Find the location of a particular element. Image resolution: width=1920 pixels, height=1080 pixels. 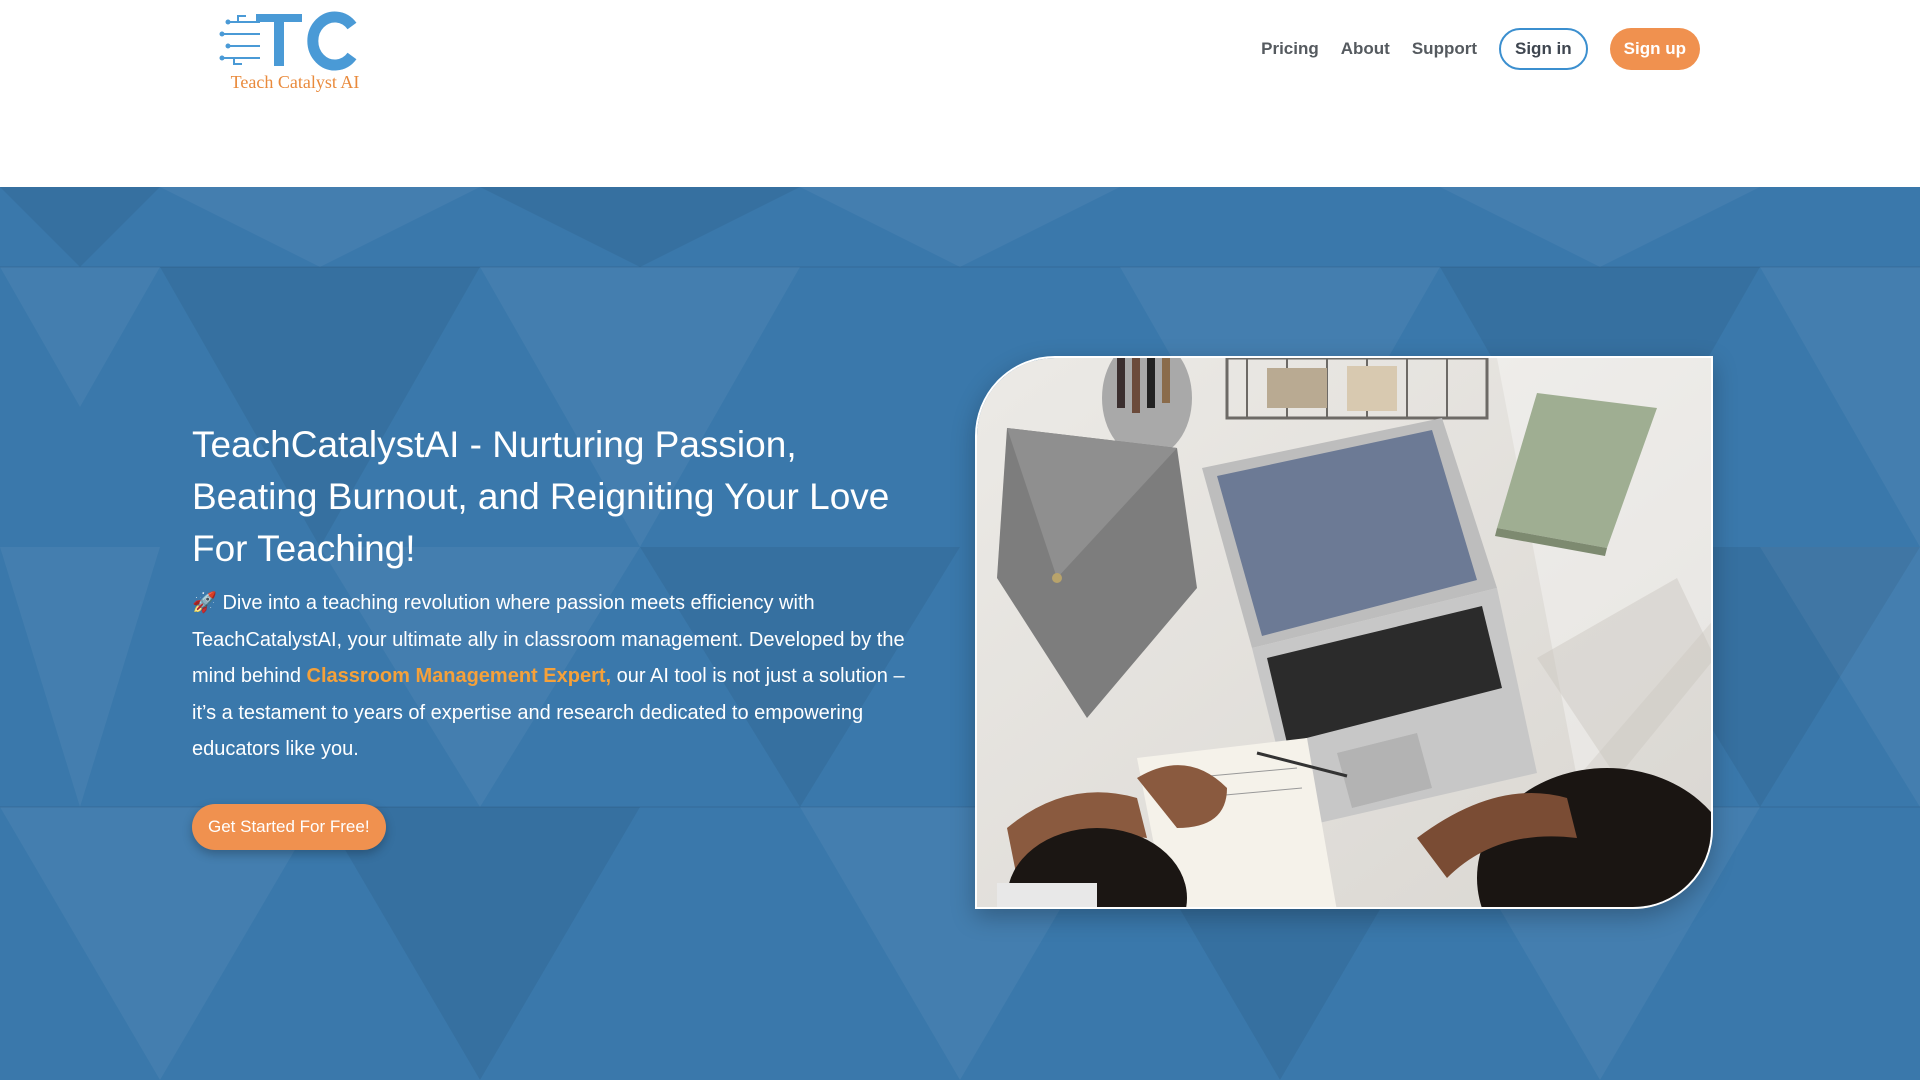

nav-pricing: Pricing is located at coordinates (1290, 49).